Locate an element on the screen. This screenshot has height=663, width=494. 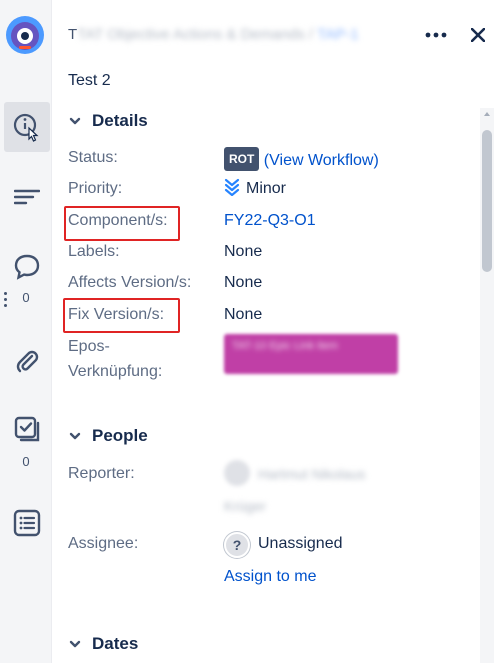
side-rail: 0 0 is located at coordinates (26, 331).